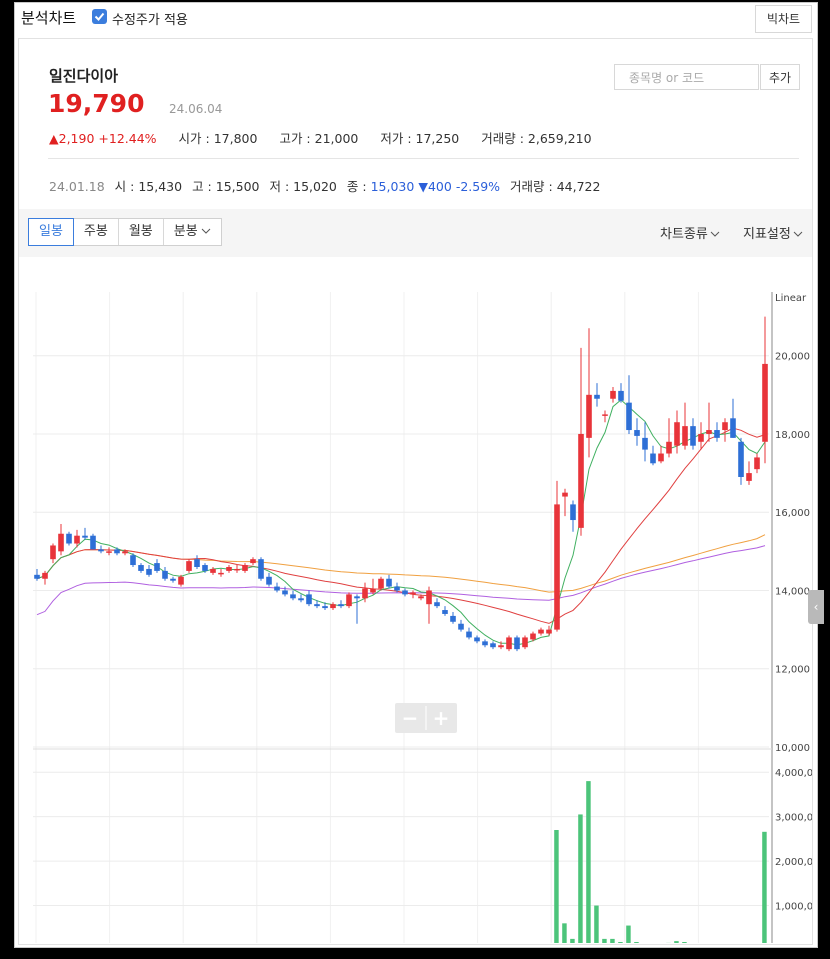 The width and height of the screenshot is (830, 959). I want to click on volume: 거래량 : 2,659,210, so click(536, 138).